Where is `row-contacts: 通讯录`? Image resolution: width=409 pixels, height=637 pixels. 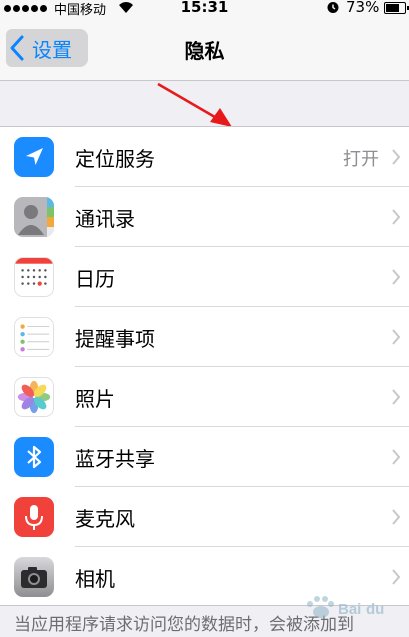 row-contacts: 通讯录 is located at coordinates (204, 217).